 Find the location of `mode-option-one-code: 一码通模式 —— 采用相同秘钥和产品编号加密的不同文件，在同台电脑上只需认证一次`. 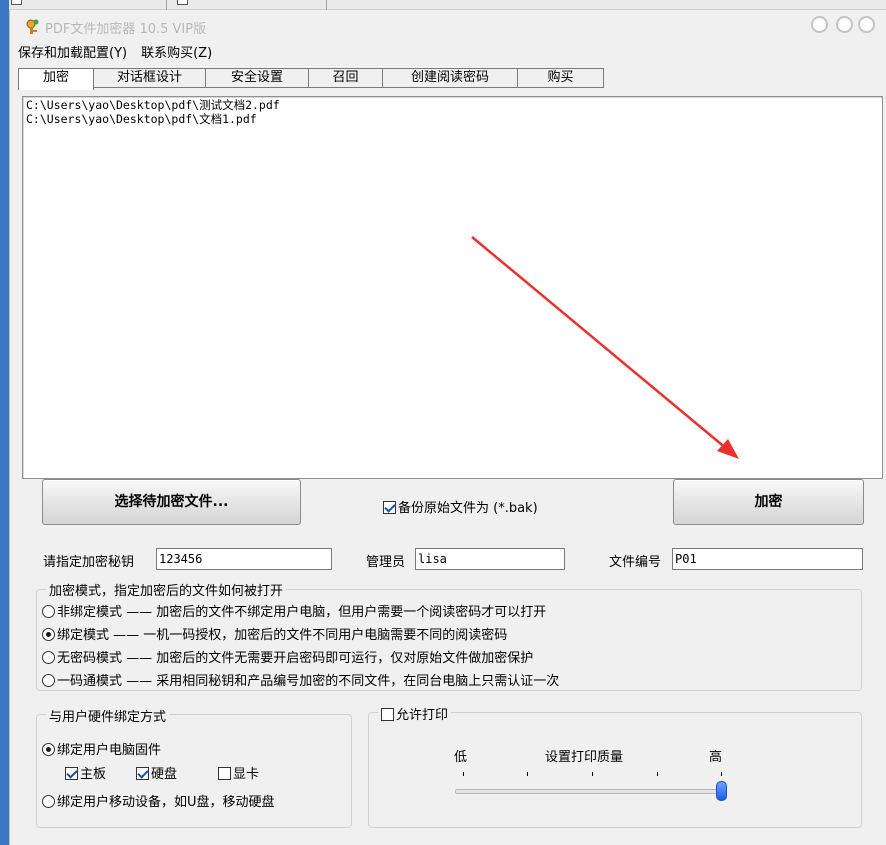

mode-option-one-code: 一码通模式 —— 采用相同秘钥和产品编号加密的不同文件，在同台电脑上只需认证一次 is located at coordinates (300, 679).